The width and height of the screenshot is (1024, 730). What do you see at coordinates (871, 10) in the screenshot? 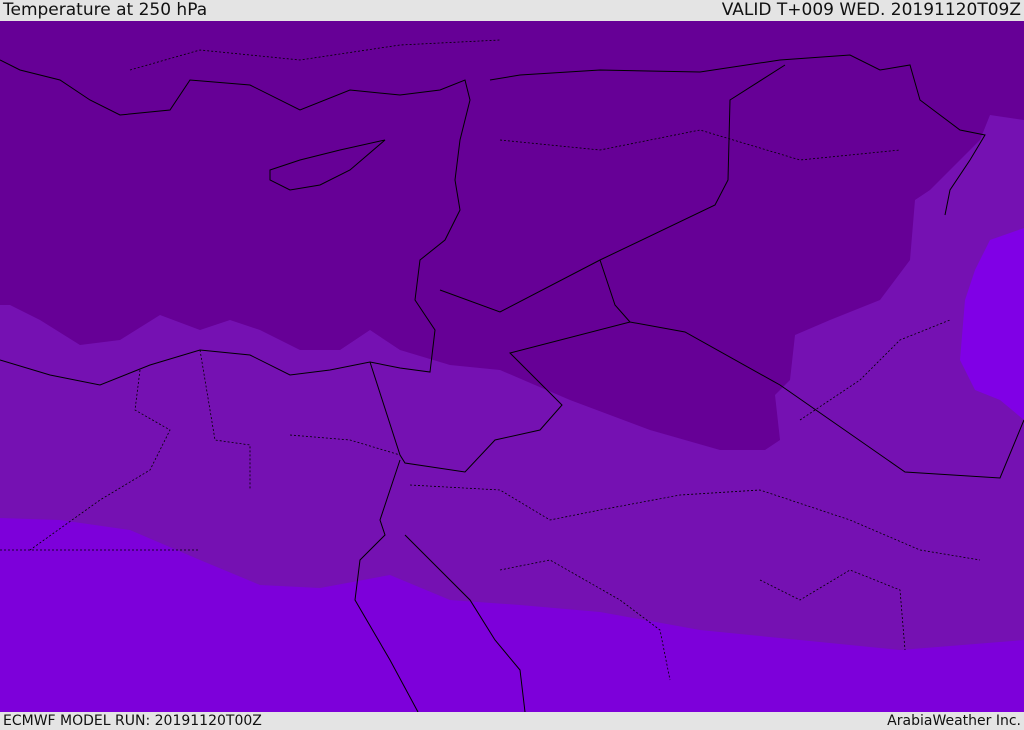
I see `valid-time: VALID T+009 WED. 20191120T09Z` at bounding box center [871, 10].